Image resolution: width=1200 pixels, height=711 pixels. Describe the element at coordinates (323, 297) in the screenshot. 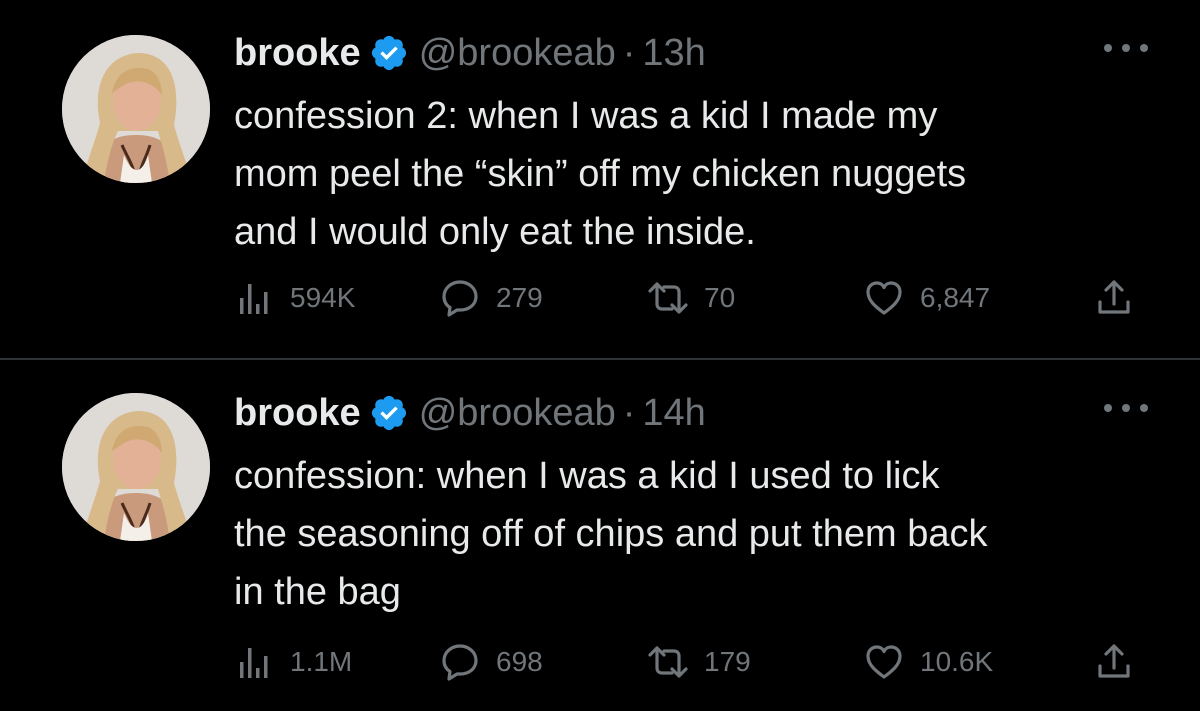

I see `views-count: 594K` at that location.